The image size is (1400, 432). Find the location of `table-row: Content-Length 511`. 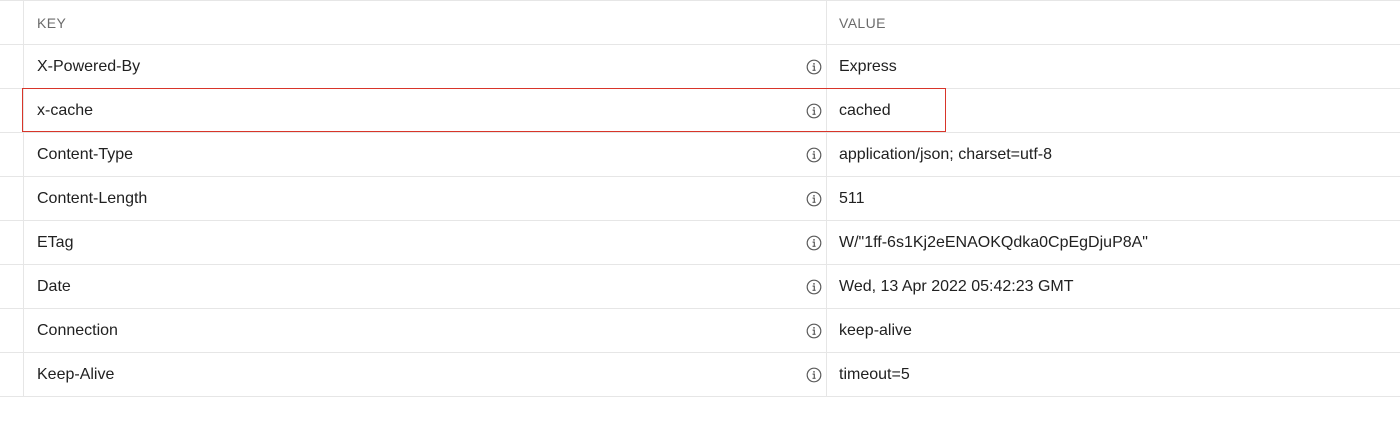

table-row: Content-Length 511 is located at coordinates (700, 199).